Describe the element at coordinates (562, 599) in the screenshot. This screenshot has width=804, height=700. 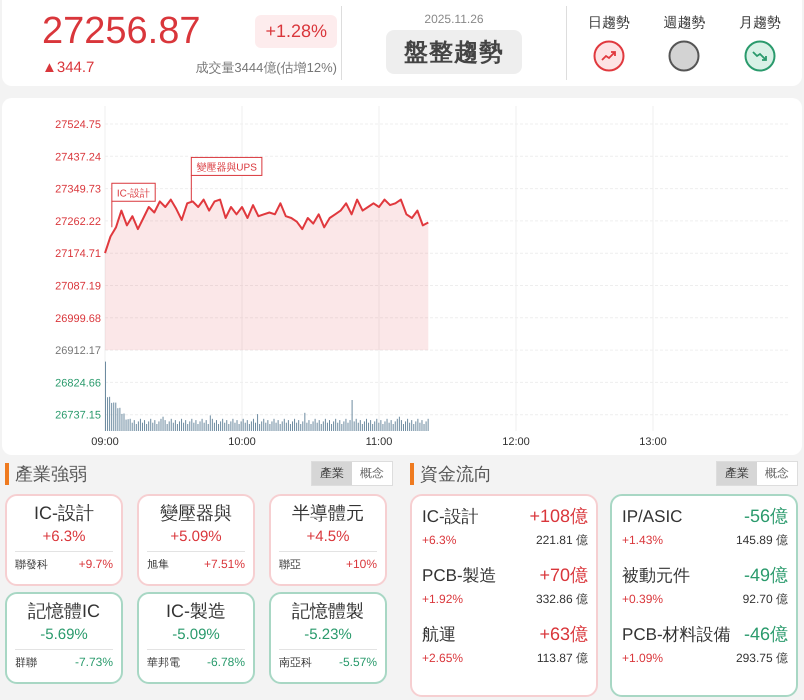
I see `turnover-text: 332.86 億` at that location.